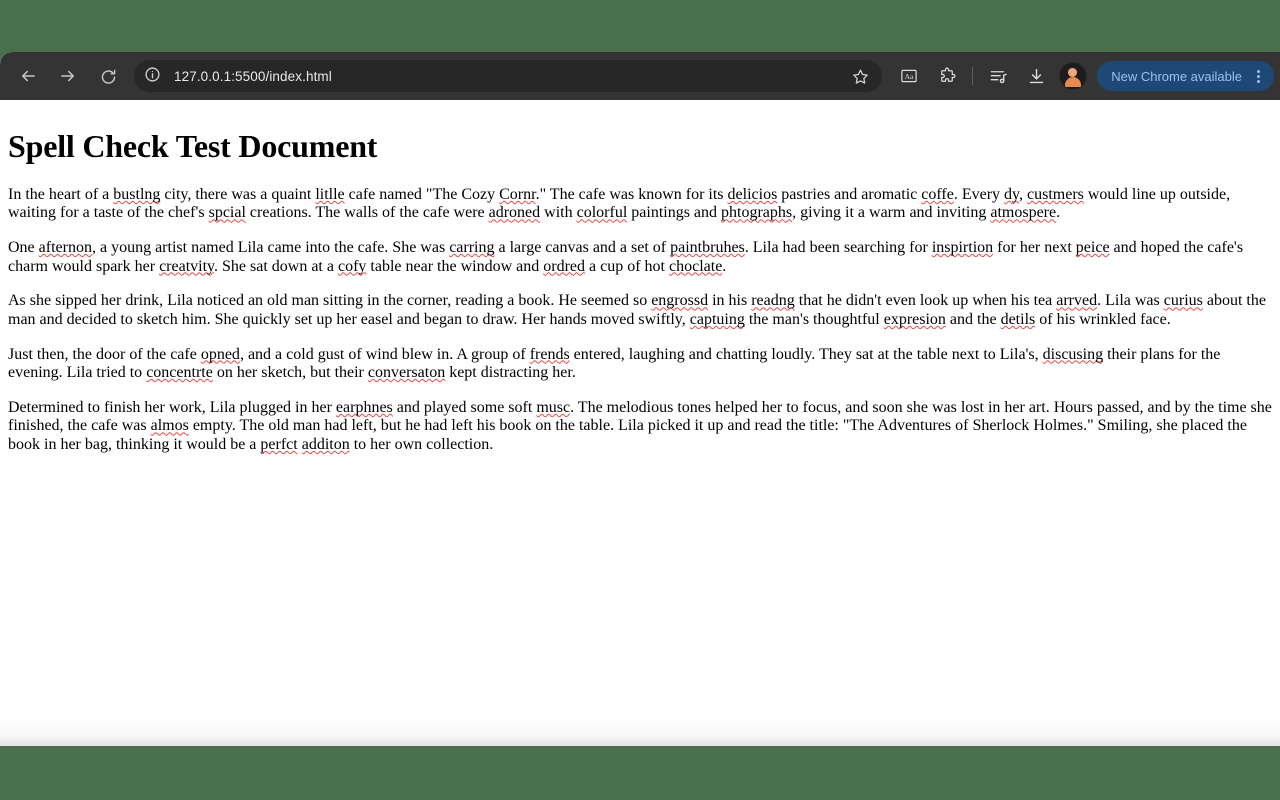 The height and width of the screenshot is (800, 1280). What do you see at coordinates (227, 212) in the screenshot?
I see `misspelled-word: spcial` at bounding box center [227, 212].